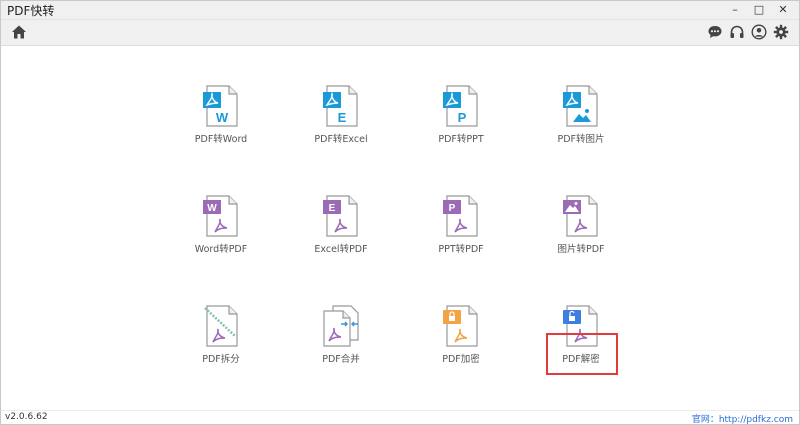  I want to click on status-bar: v2.0.6.62 官网：http://pdfkz.com, so click(400, 417).